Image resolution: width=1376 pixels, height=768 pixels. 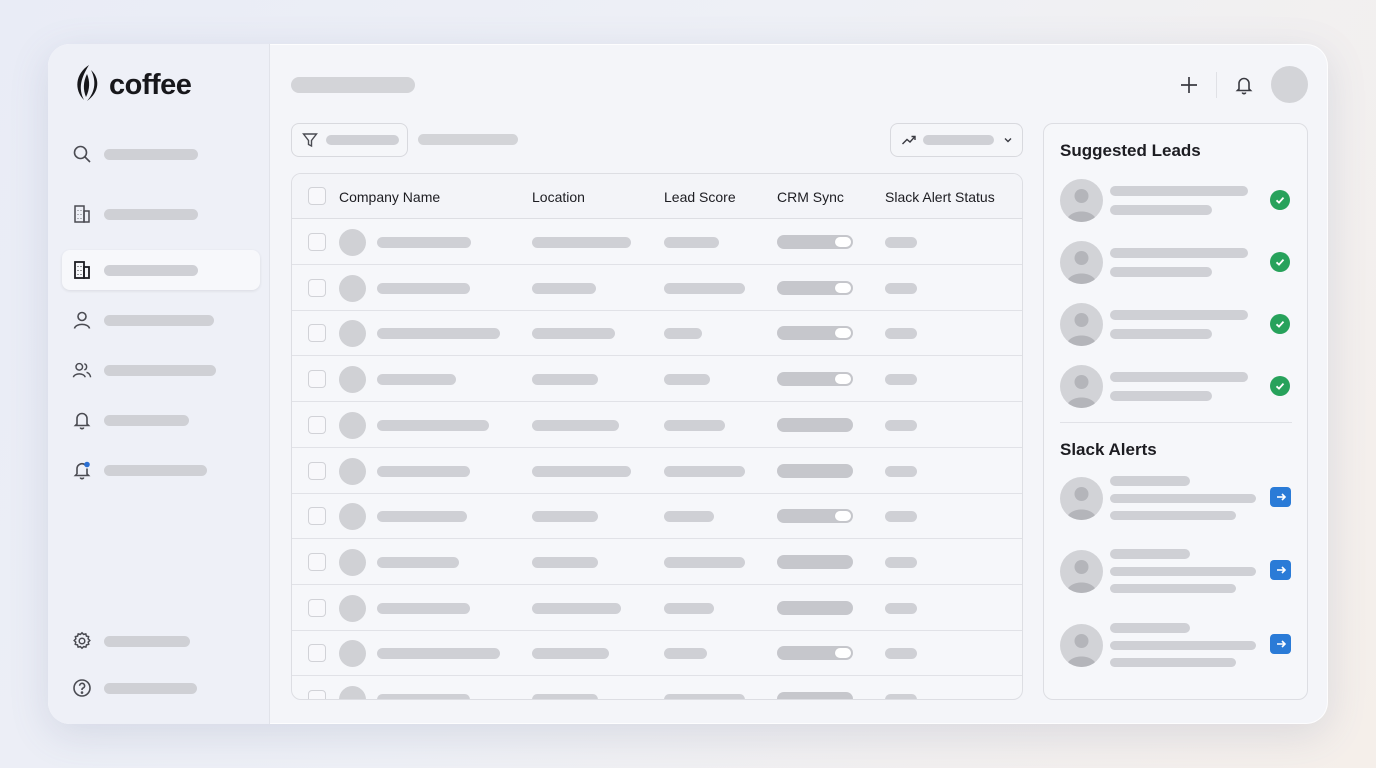 I want to click on arrow-right-icon, so click(x=1281, y=497).